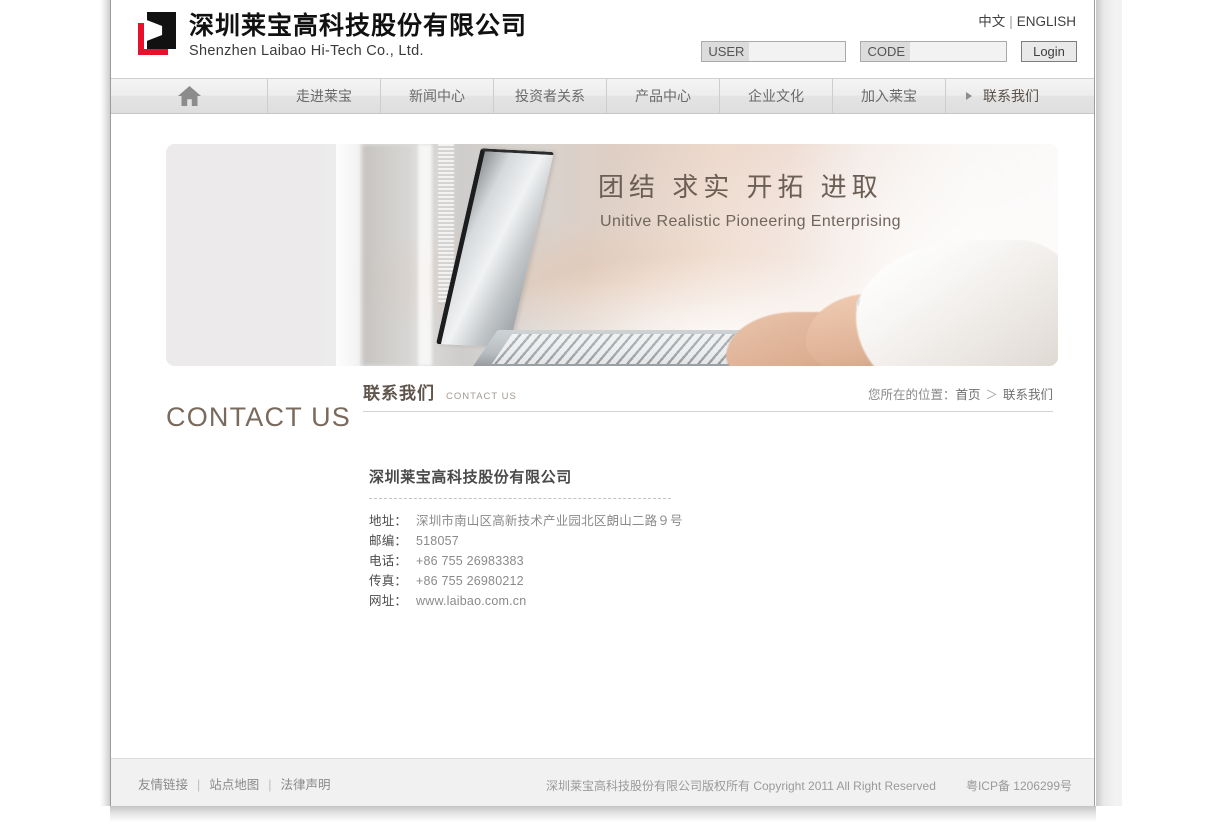 This screenshot has height=839, width=1222. What do you see at coordinates (163, 785) in the screenshot?
I see `footer-link-0: 友情链接` at bounding box center [163, 785].